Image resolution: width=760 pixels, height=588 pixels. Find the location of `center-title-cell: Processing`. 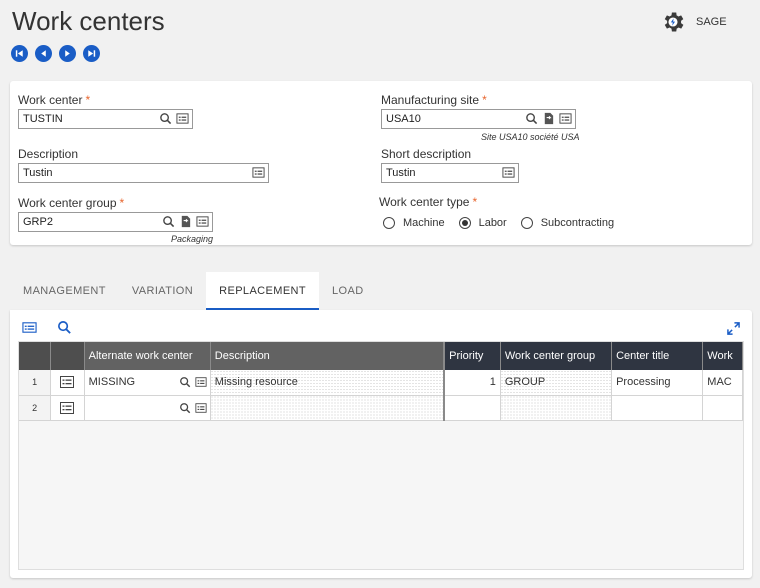

center-title-cell: Processing is located at coordinates (657, 383).